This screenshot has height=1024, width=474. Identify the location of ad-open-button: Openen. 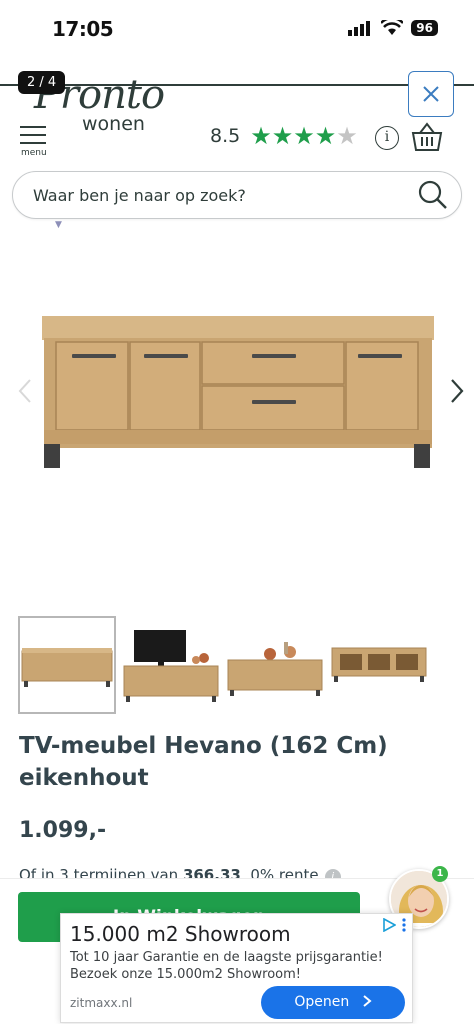
(333, 1002).